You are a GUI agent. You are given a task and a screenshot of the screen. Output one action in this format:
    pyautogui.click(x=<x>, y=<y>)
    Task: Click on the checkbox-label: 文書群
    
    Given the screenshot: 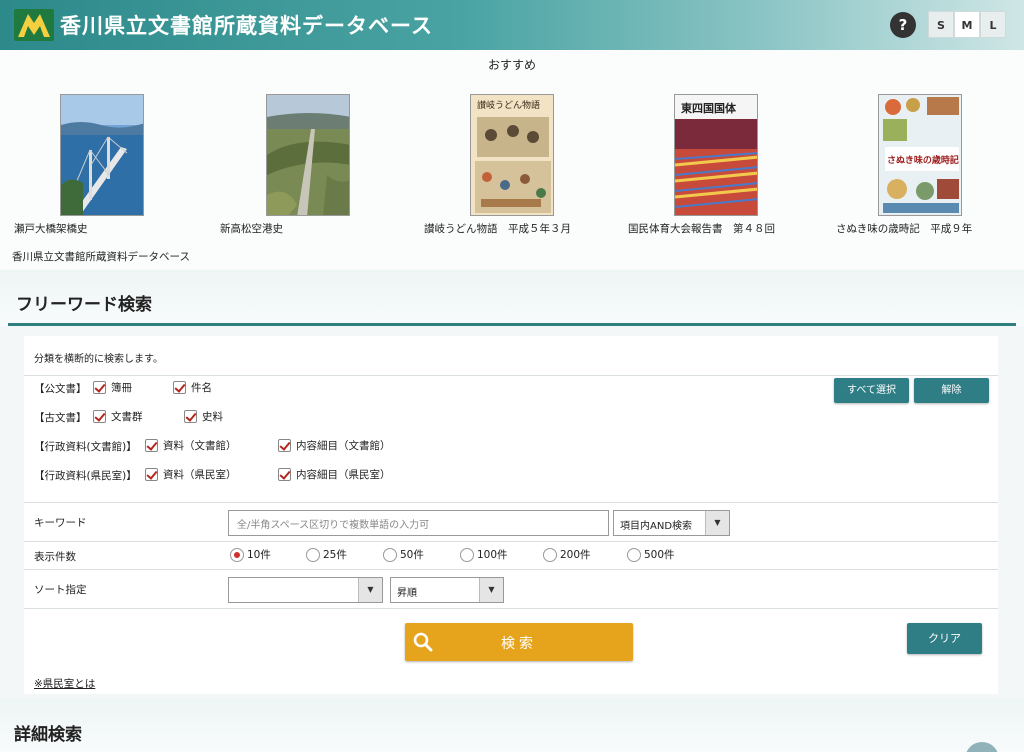 What is the action you would take?
    pyautogui.click(x=127, y=417)
    